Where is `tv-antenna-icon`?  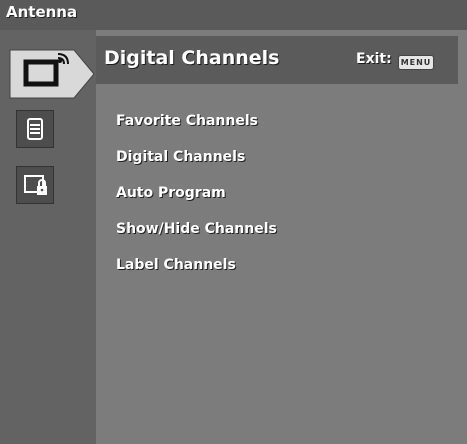
tv-antenna-icon is located at coordinates (52, 74).